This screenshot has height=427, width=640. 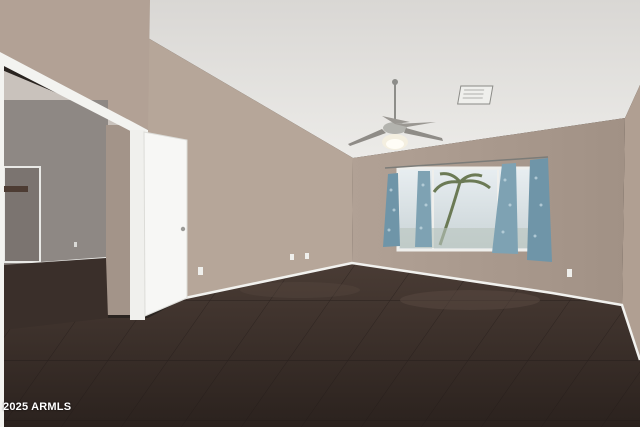 I want to click on watermark: 2025 ARMLS, so click(x=37, y=407).